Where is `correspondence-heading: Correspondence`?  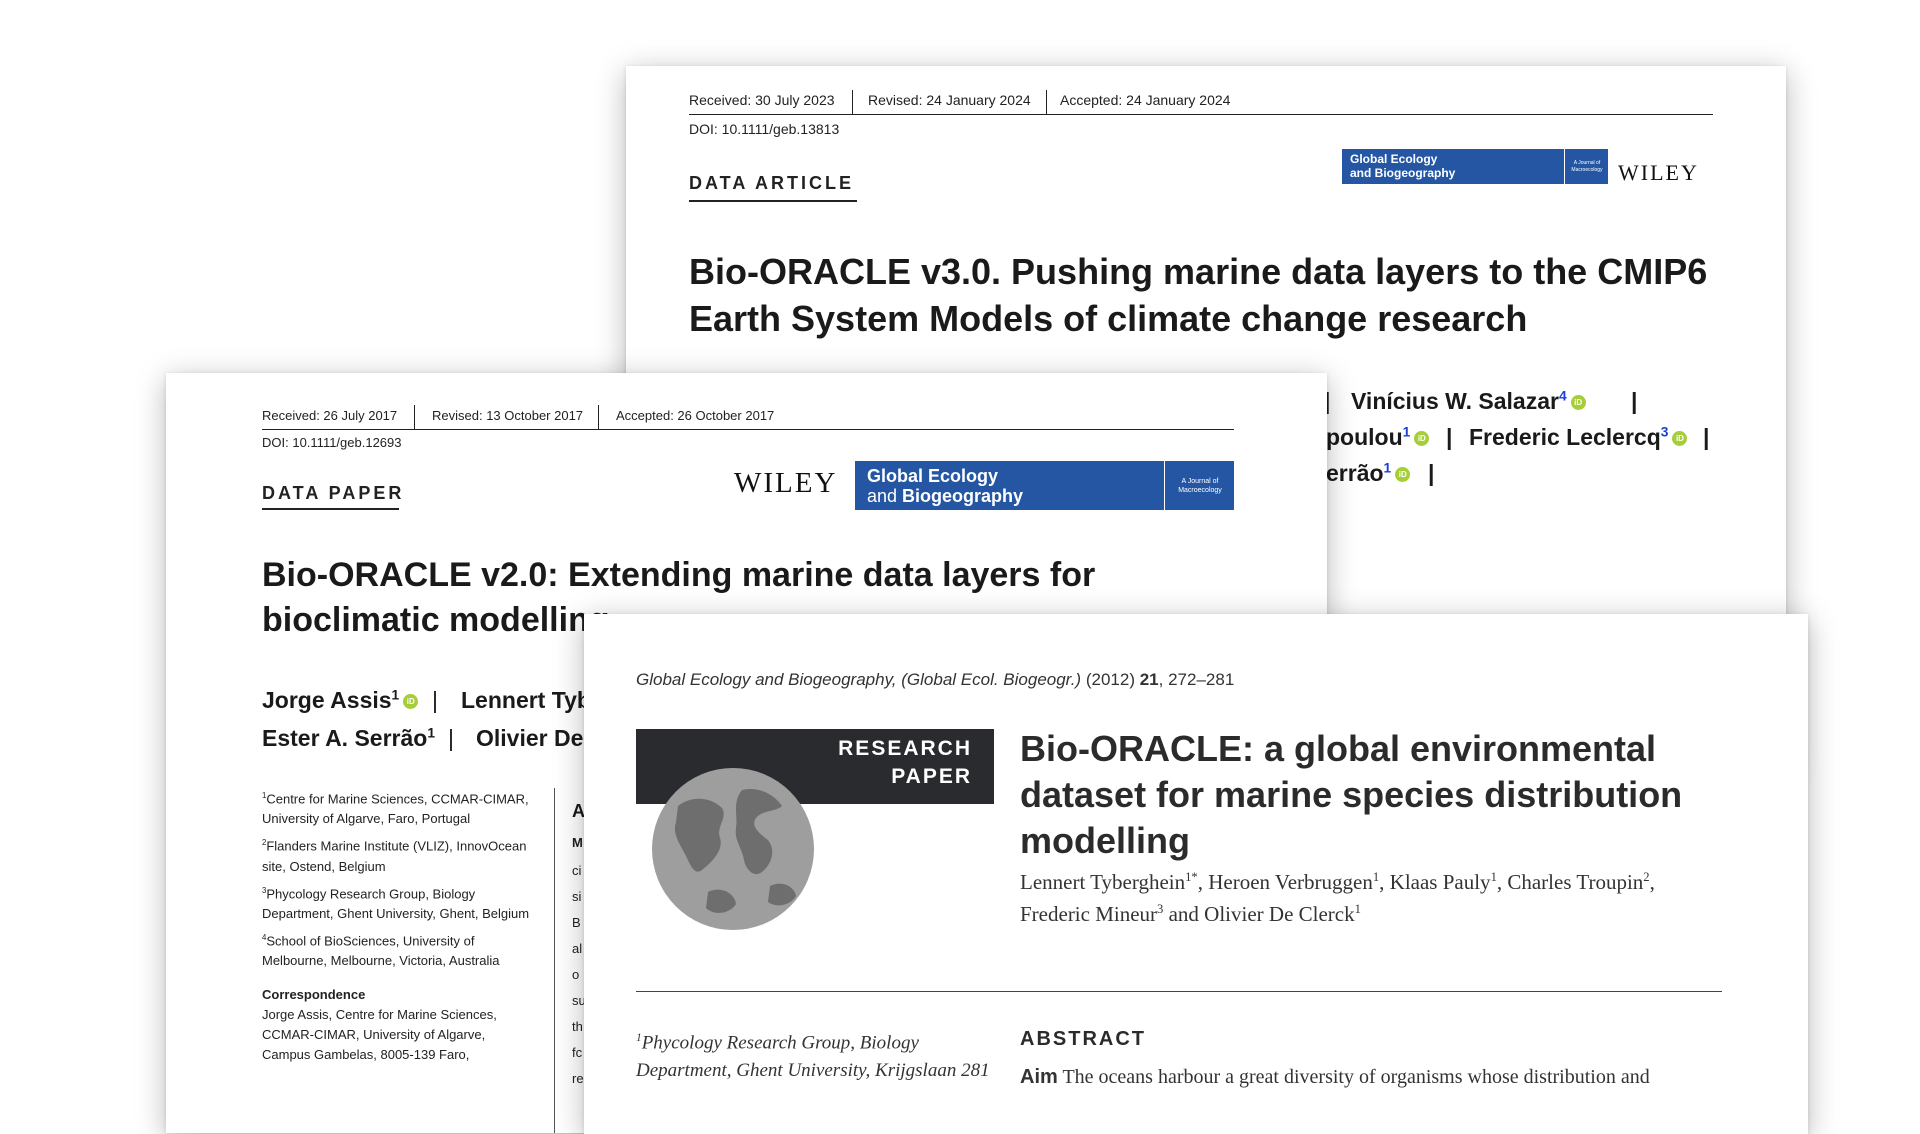 correspondence-heading: Correspondence is located at coordinates (314, 995).